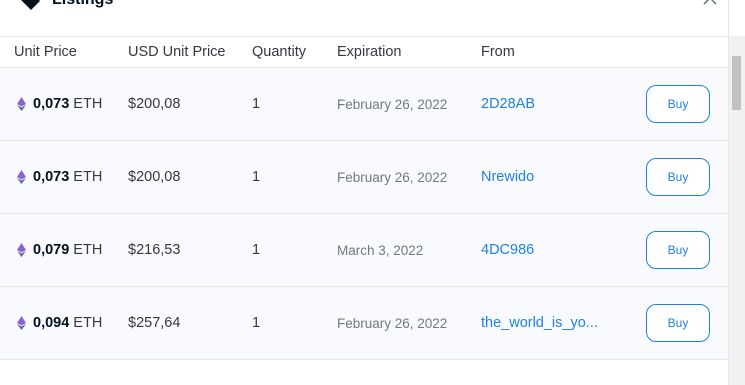  I want to click on col-quantity: Quantity, so click(279, 52).